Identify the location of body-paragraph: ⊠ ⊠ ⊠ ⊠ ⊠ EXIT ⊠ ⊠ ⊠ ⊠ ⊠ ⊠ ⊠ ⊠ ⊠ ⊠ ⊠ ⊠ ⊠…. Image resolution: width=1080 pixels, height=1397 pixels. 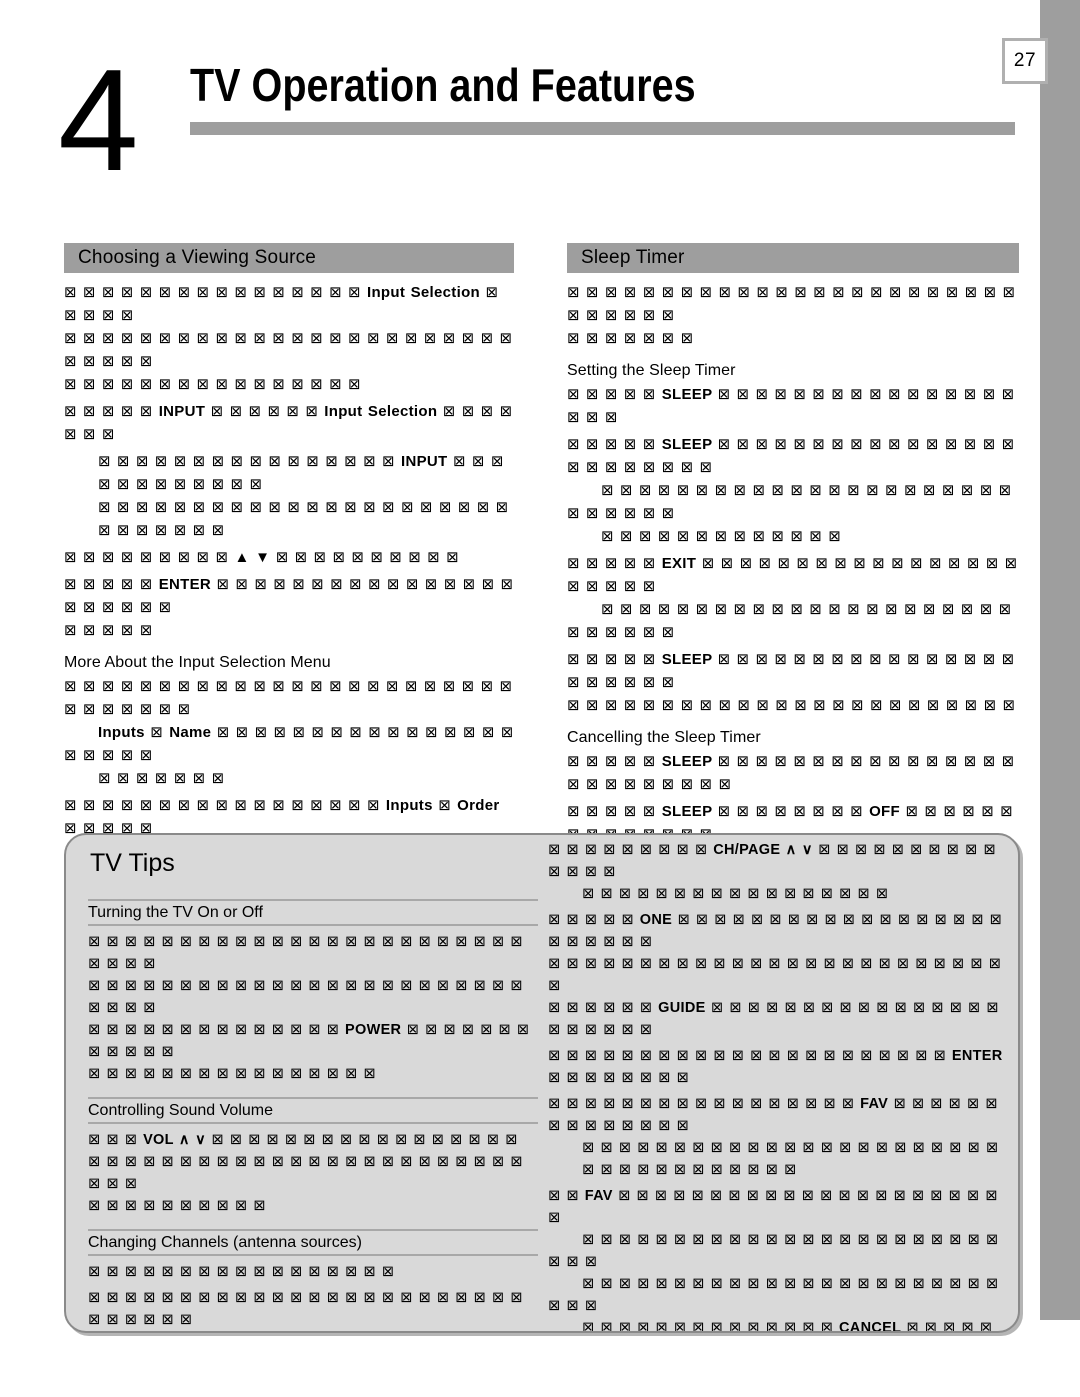
(793, 598).